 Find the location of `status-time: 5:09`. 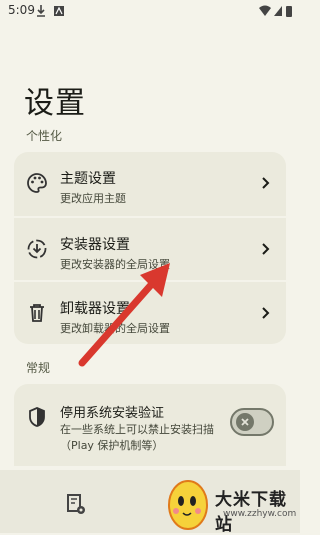

status-time: 5:09 is located at coordinates (21, 10).